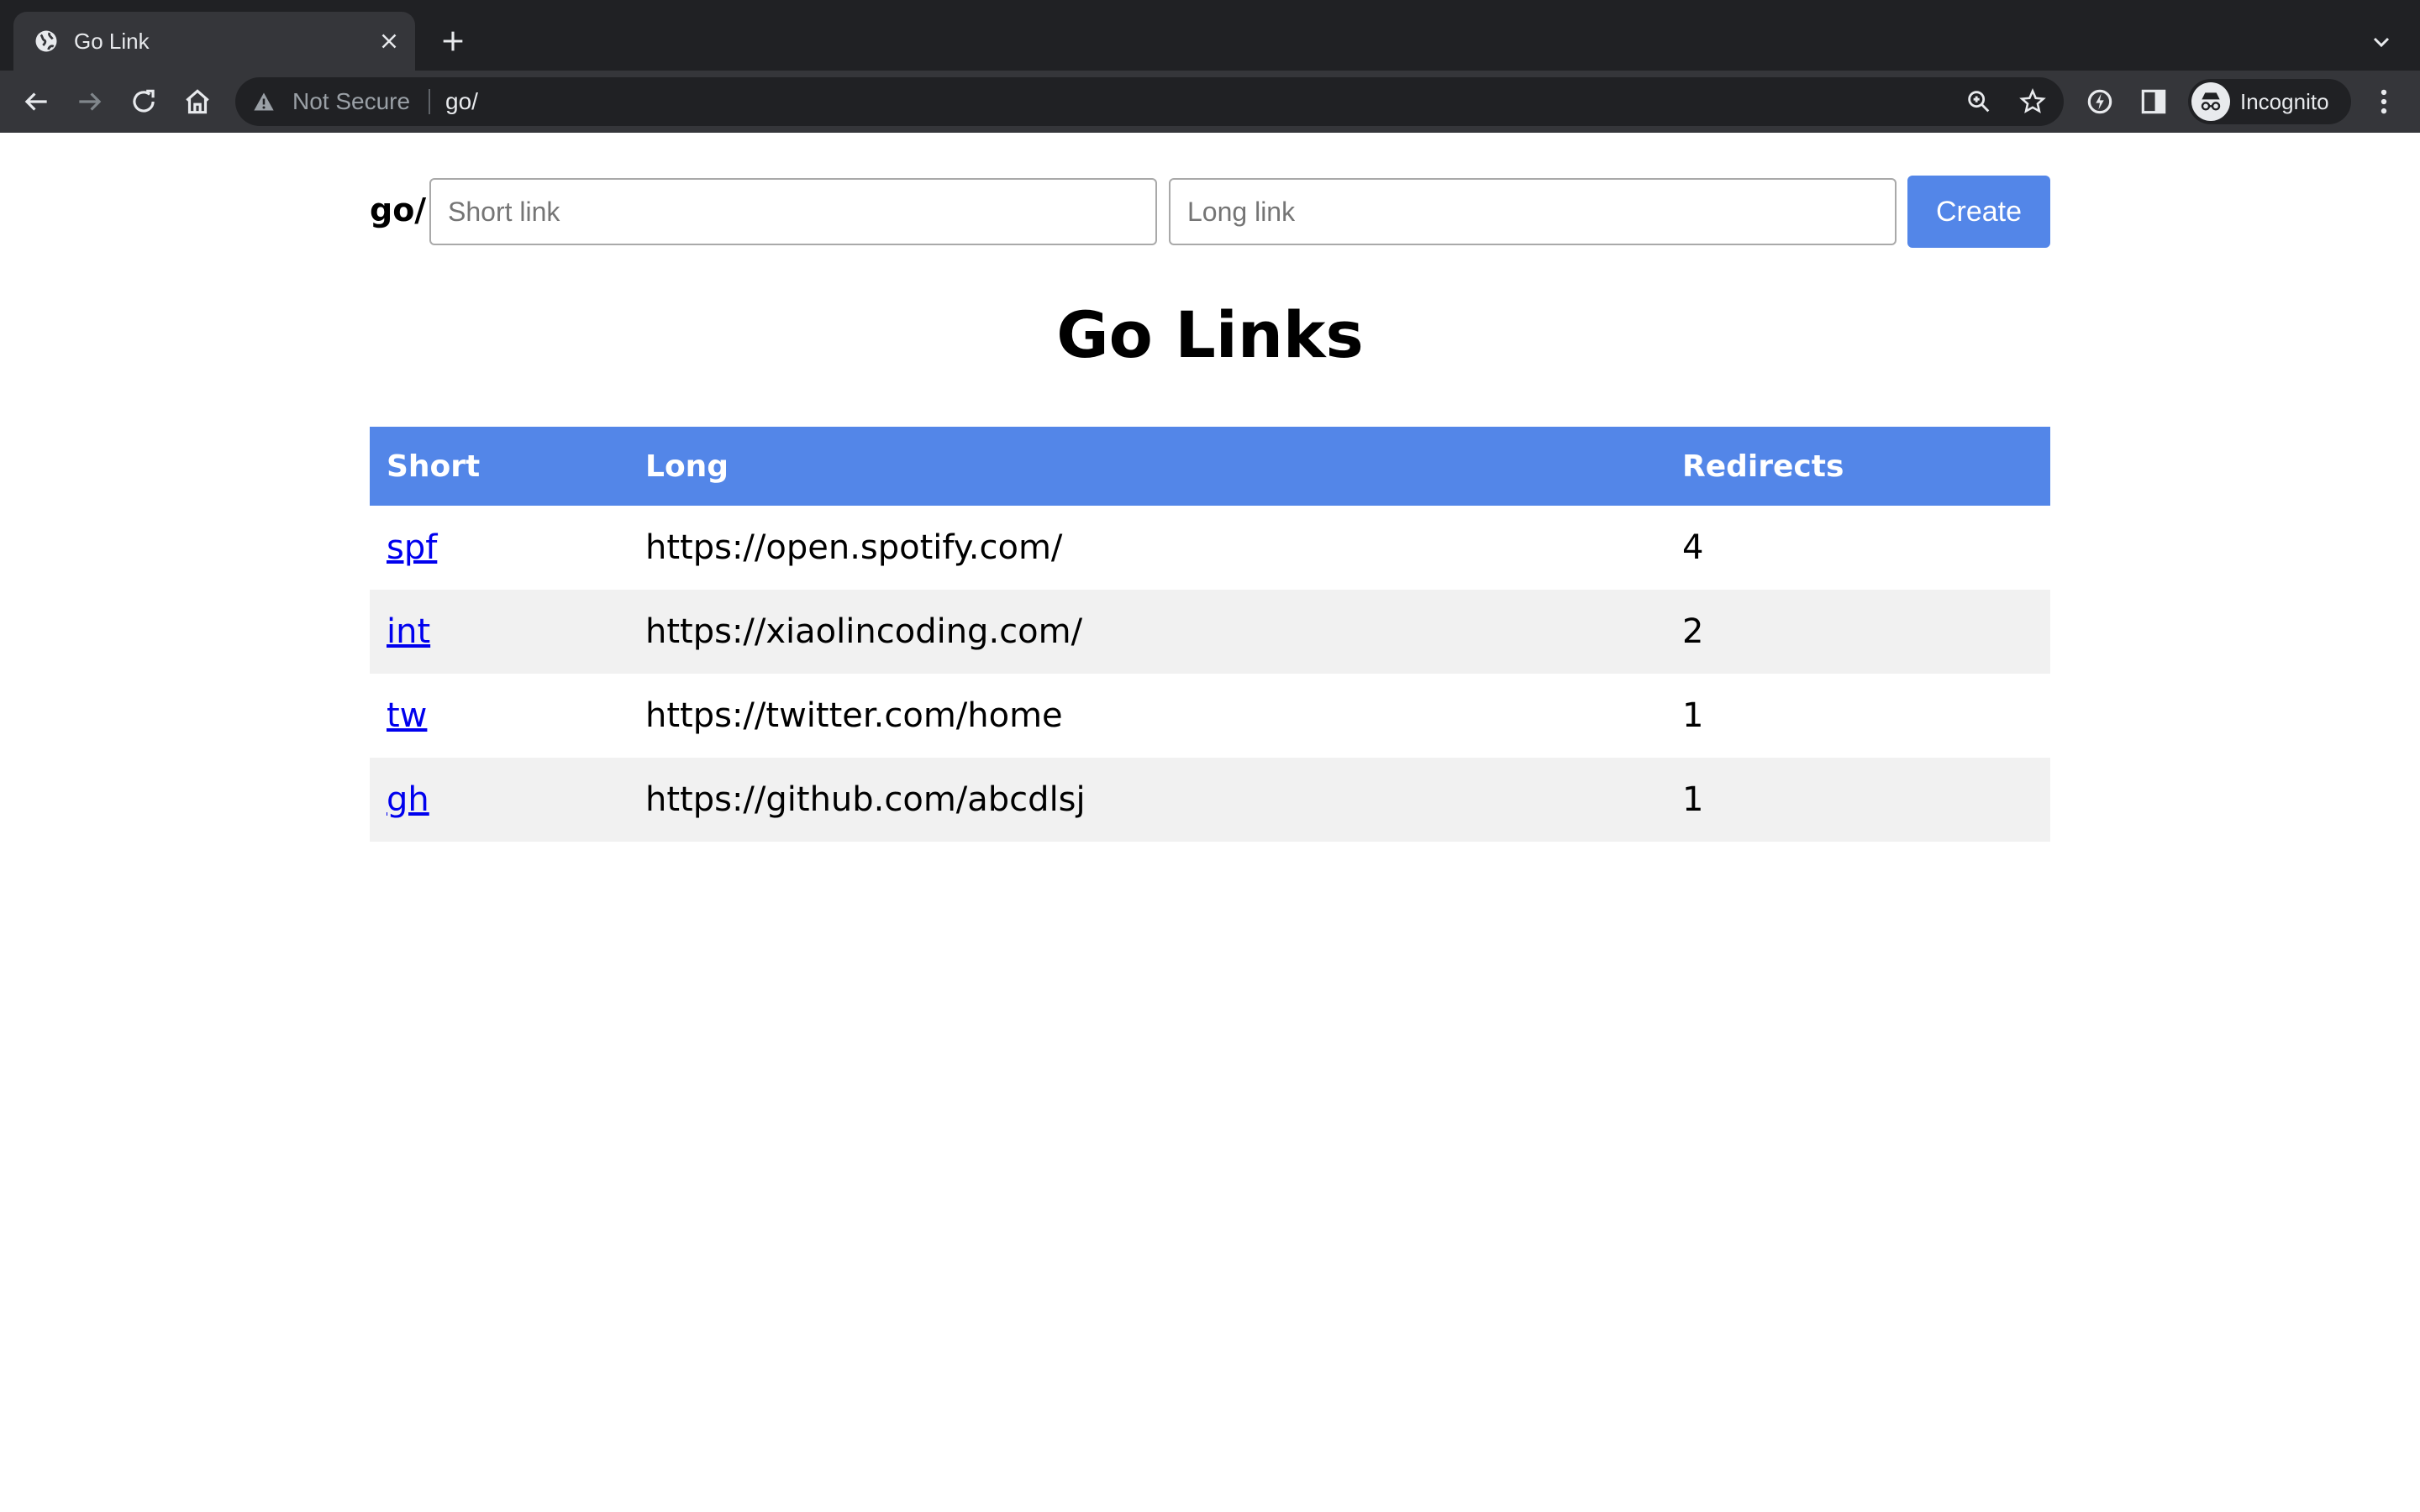  I want to click on extension-icon, so click(2100, 102).